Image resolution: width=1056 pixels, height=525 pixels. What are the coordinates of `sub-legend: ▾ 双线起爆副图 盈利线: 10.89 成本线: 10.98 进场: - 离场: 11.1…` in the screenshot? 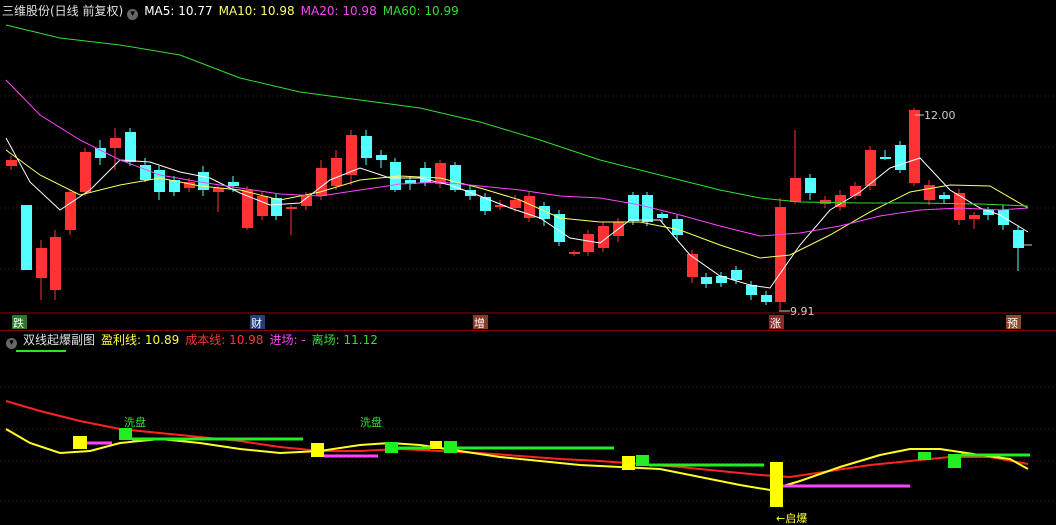 It's located at (193, 340).